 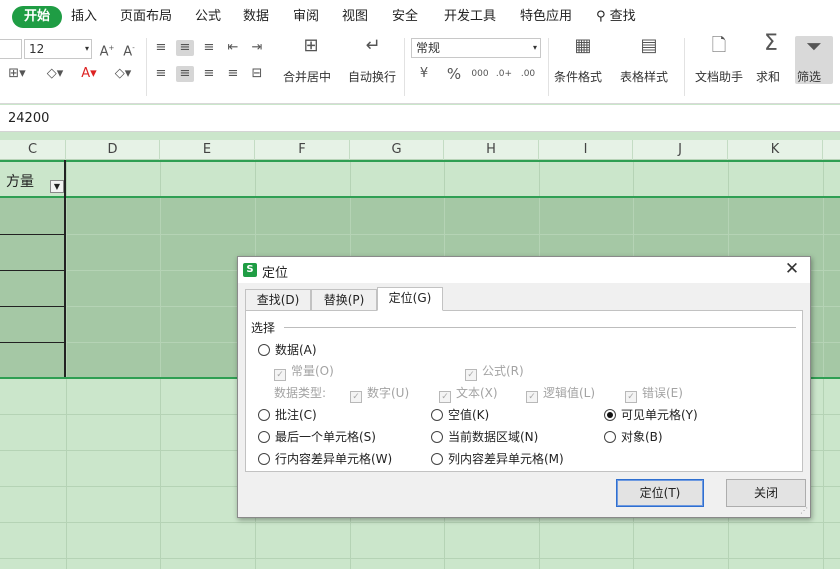 I want to click on merge-center-icon: ⊞, so click(x=311, y=46).